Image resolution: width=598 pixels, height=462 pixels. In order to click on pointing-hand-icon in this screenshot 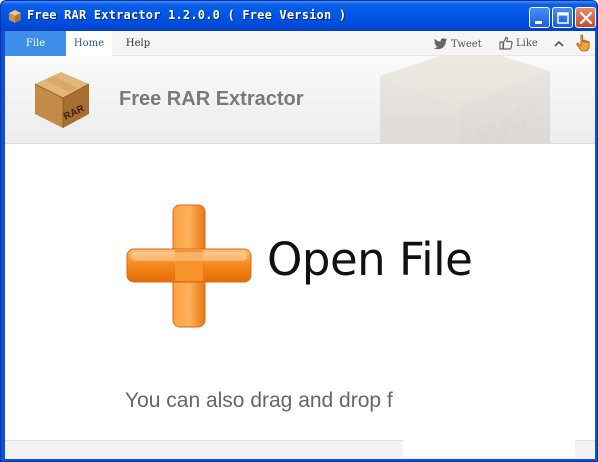, I will do `click(583, 43)`.